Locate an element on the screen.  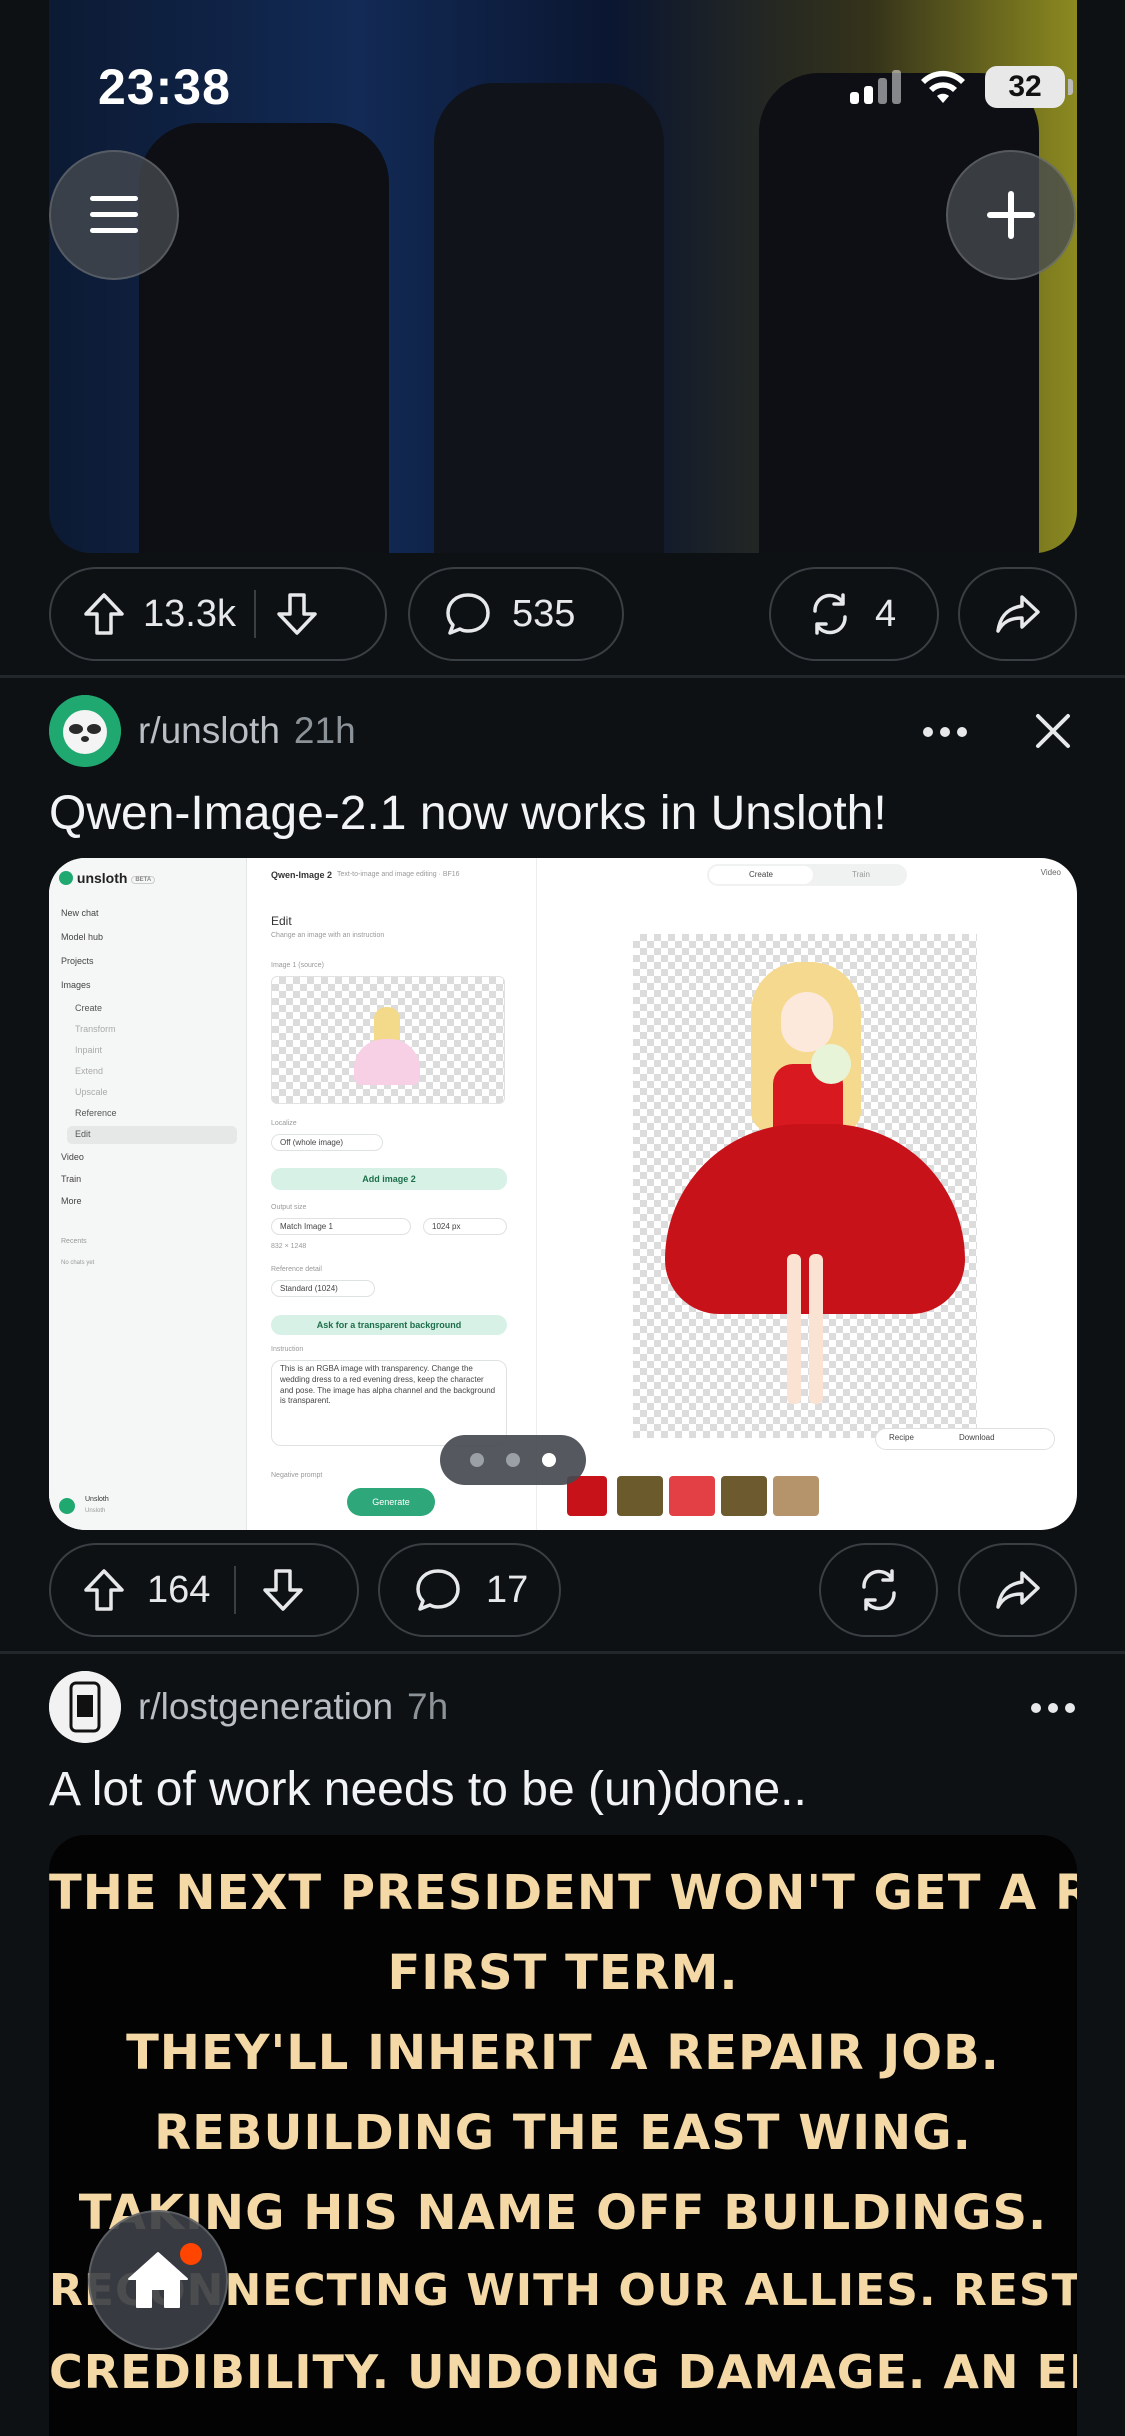
crosspost-button: 4 is located at coordinates (854, 614).